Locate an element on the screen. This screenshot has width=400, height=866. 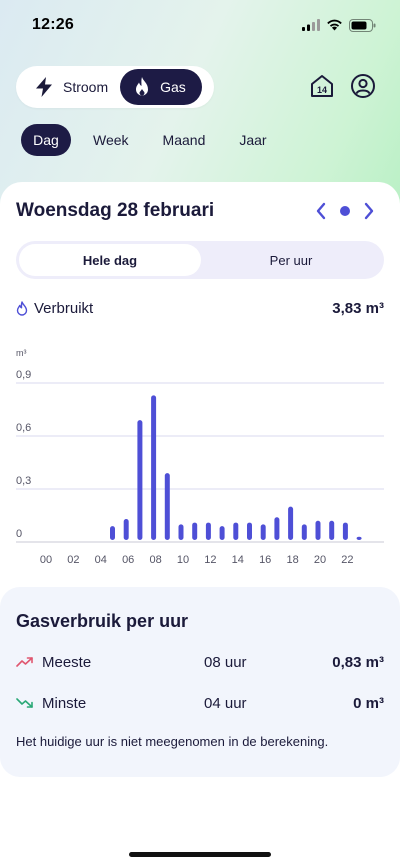
energy-type-toggle: Stroom Gas is located at coordinates (115, 87).